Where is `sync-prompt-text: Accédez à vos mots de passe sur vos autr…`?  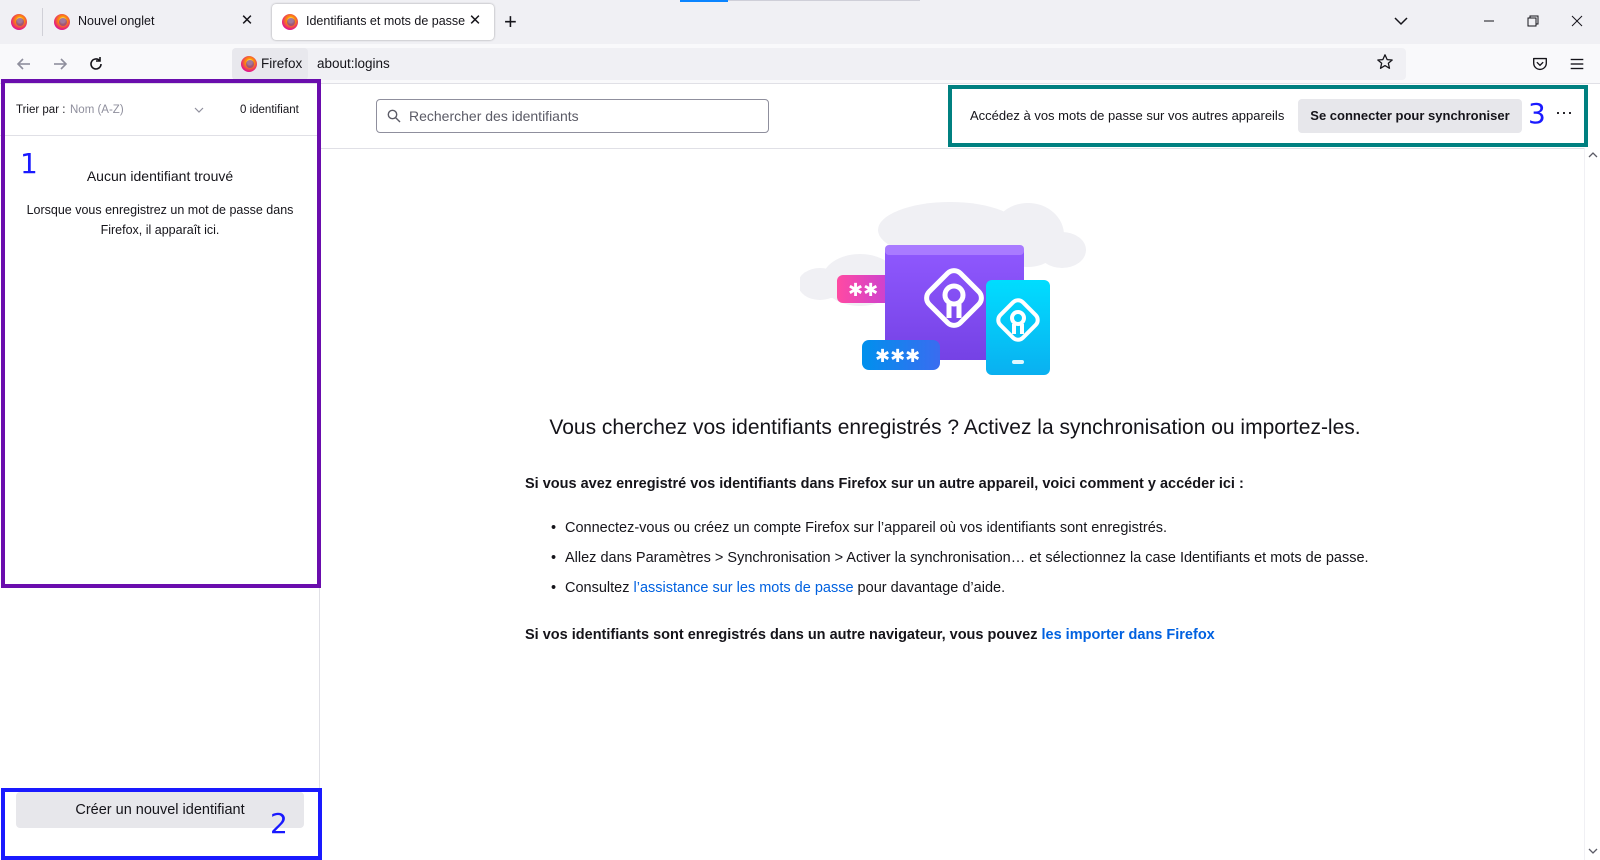
sync-prompt-text: Accédez à vos mots de passe sur vos autr… is located at coordinates (1127, 115).